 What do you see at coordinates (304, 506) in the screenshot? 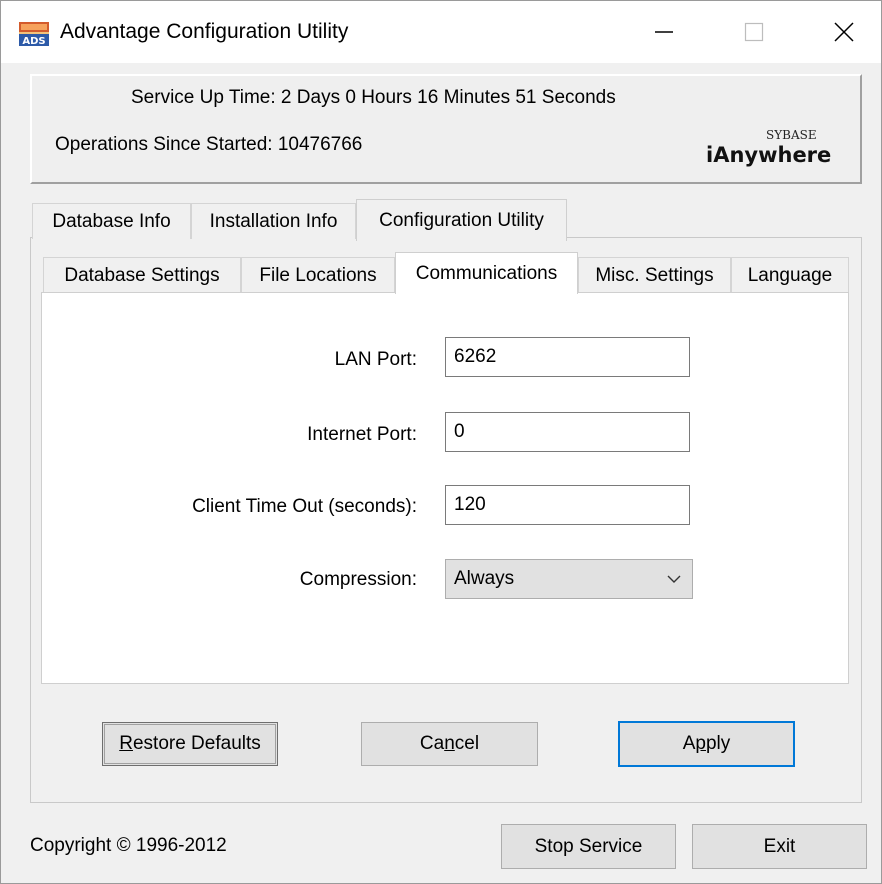
I see `client-timeout-label: Client Time Out (seconds):` at bounding box center [304, 506].